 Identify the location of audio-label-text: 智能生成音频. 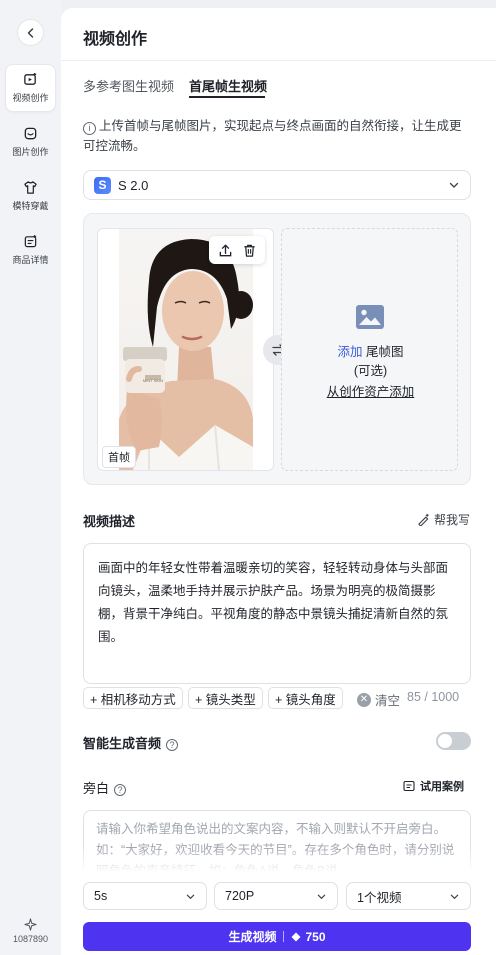
(122, 743).